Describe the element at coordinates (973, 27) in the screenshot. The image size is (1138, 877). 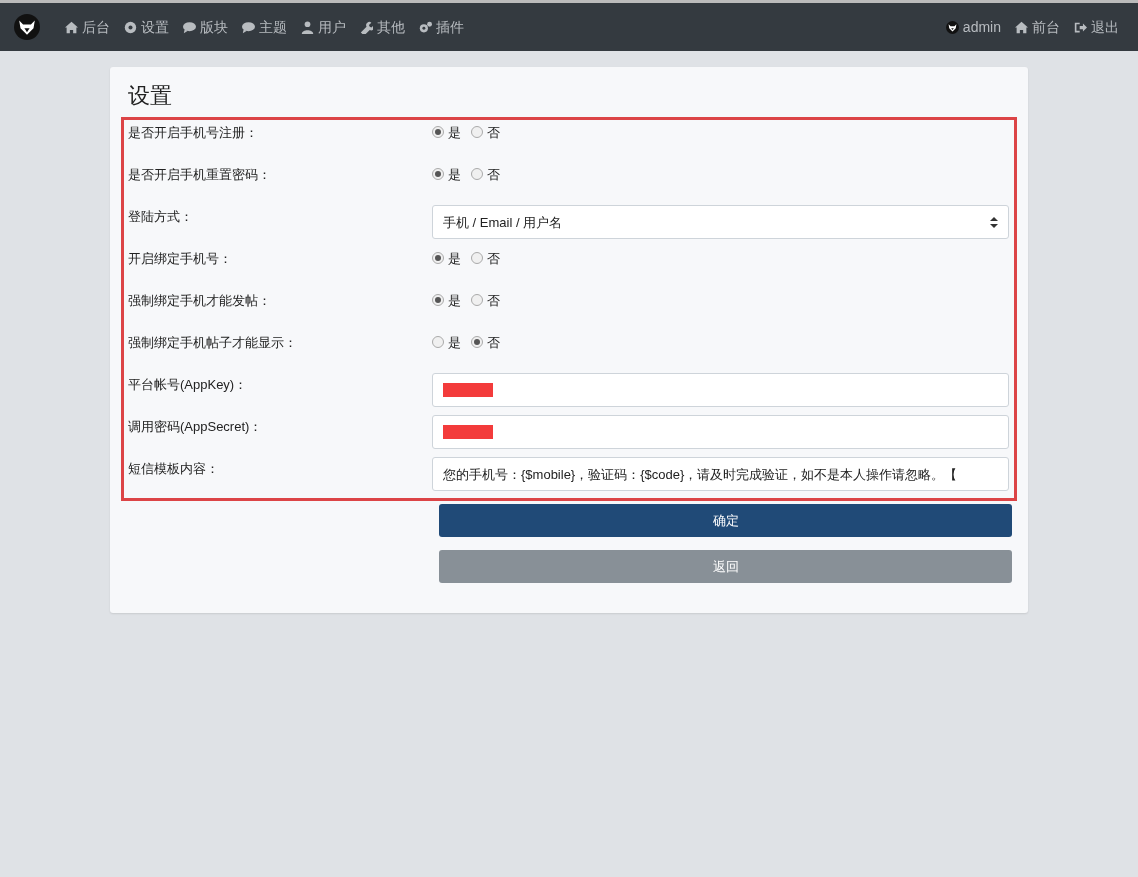
I see `nav-link: admin` at that location.